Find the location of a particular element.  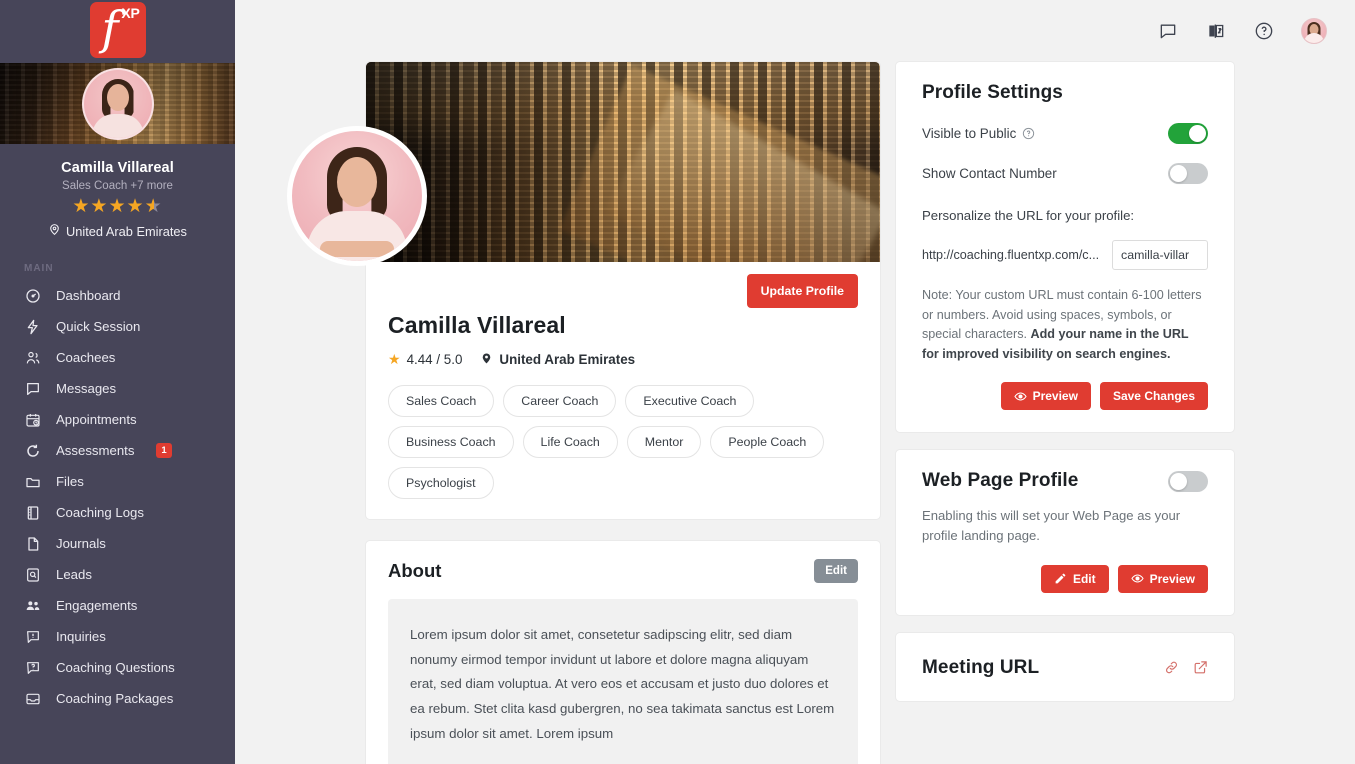

external-link-icon is located at coordinates (1200, 667).